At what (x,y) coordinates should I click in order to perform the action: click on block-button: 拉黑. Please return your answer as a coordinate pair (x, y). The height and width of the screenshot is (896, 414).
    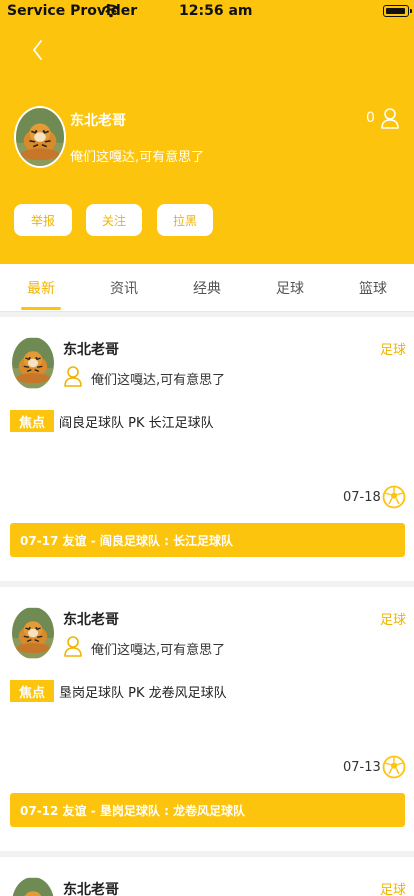
    Looking at the image, I should click on (185, 220).